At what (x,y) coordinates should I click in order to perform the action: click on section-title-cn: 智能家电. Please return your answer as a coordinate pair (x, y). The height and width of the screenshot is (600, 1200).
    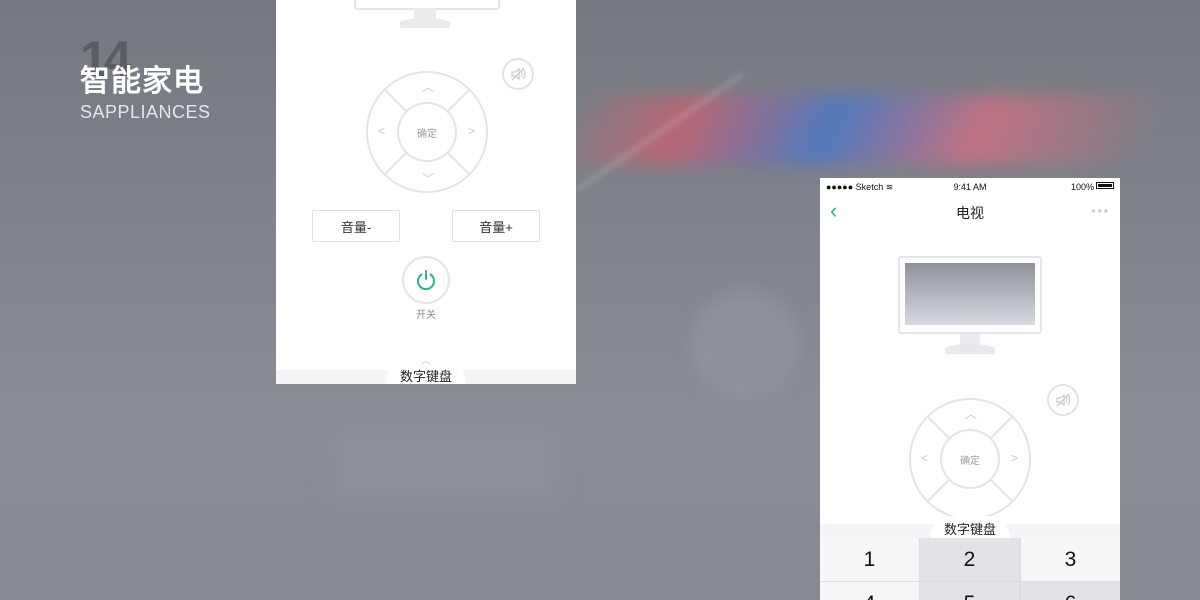
    Looking at the image, I should click on (142, 81).